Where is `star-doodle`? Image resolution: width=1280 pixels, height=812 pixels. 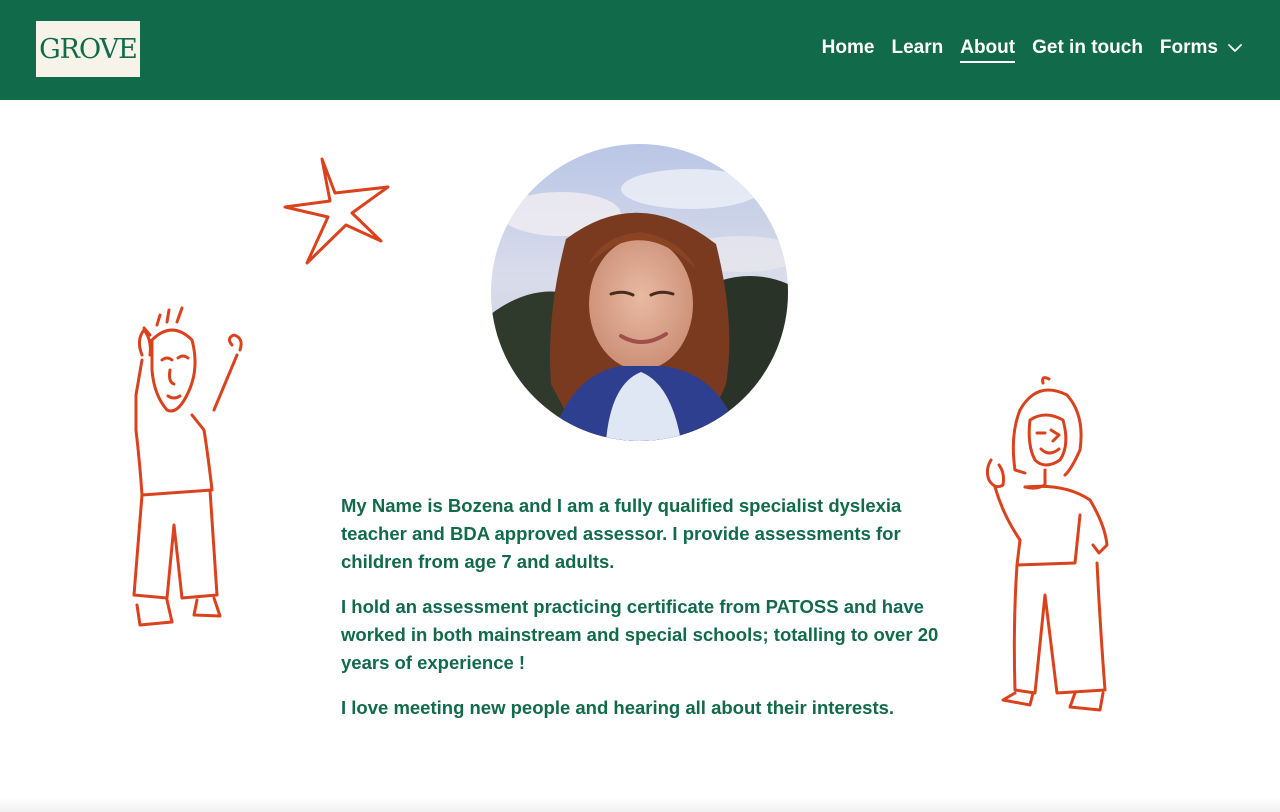 star-doodle is located at coordinates (336, 211).